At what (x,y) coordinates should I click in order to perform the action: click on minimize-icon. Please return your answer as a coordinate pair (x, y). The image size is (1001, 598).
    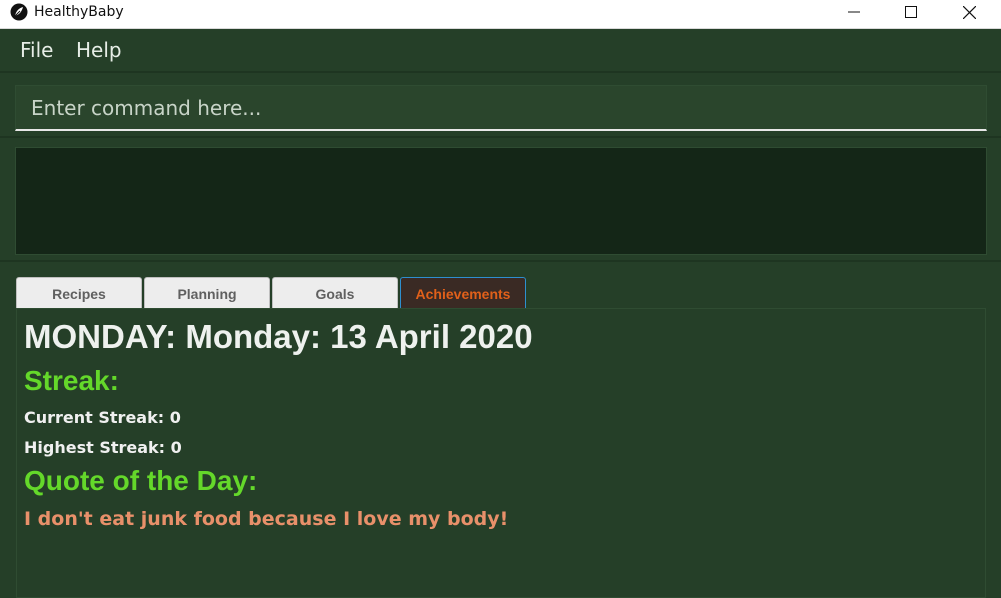
    Looking at the image, I should click on (854, 12).